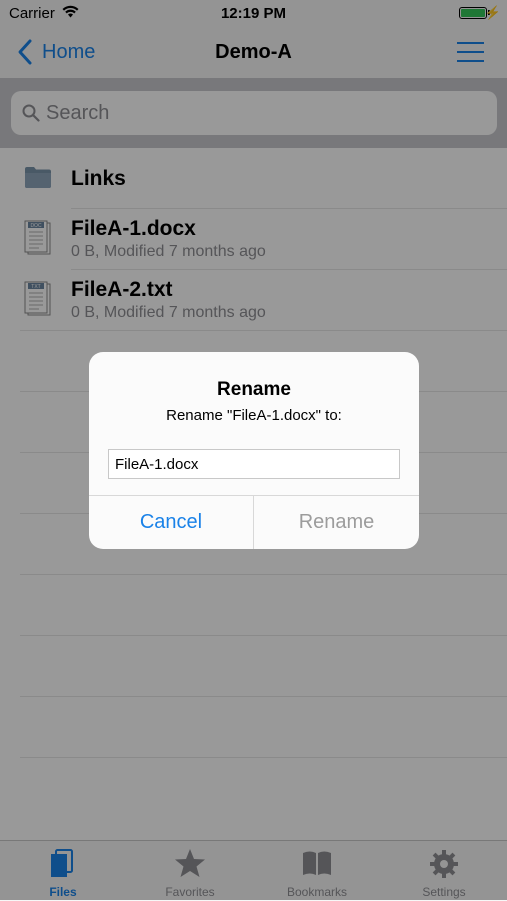 The image size is (507, 901). What do you see at coordinates (336, 522) in the screenshot?
I see `rename-button: Rename` at bounding box center [336, 522].